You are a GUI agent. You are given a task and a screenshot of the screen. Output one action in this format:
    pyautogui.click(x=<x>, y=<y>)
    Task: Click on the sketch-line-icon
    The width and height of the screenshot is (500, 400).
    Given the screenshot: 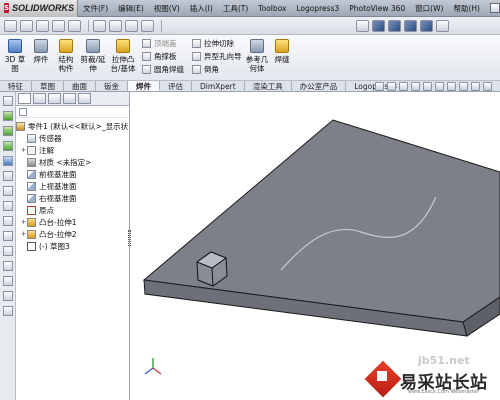 What is the action you would take?
    pyautogui.click(x=7, y=116)
    